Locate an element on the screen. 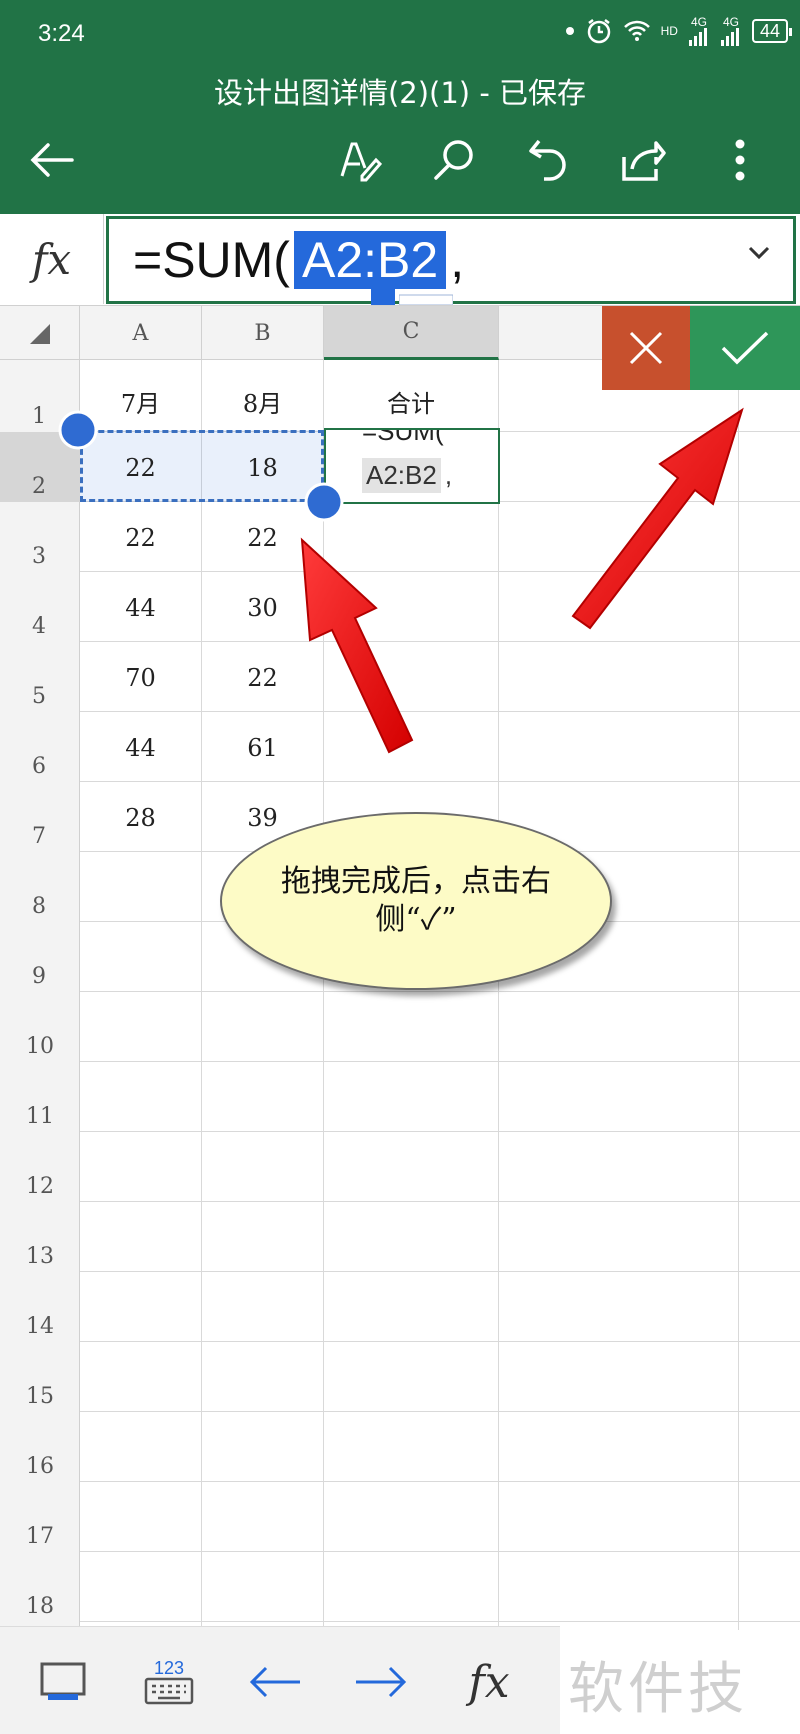  row-header: 14 is located at coordinates (40, 1326).